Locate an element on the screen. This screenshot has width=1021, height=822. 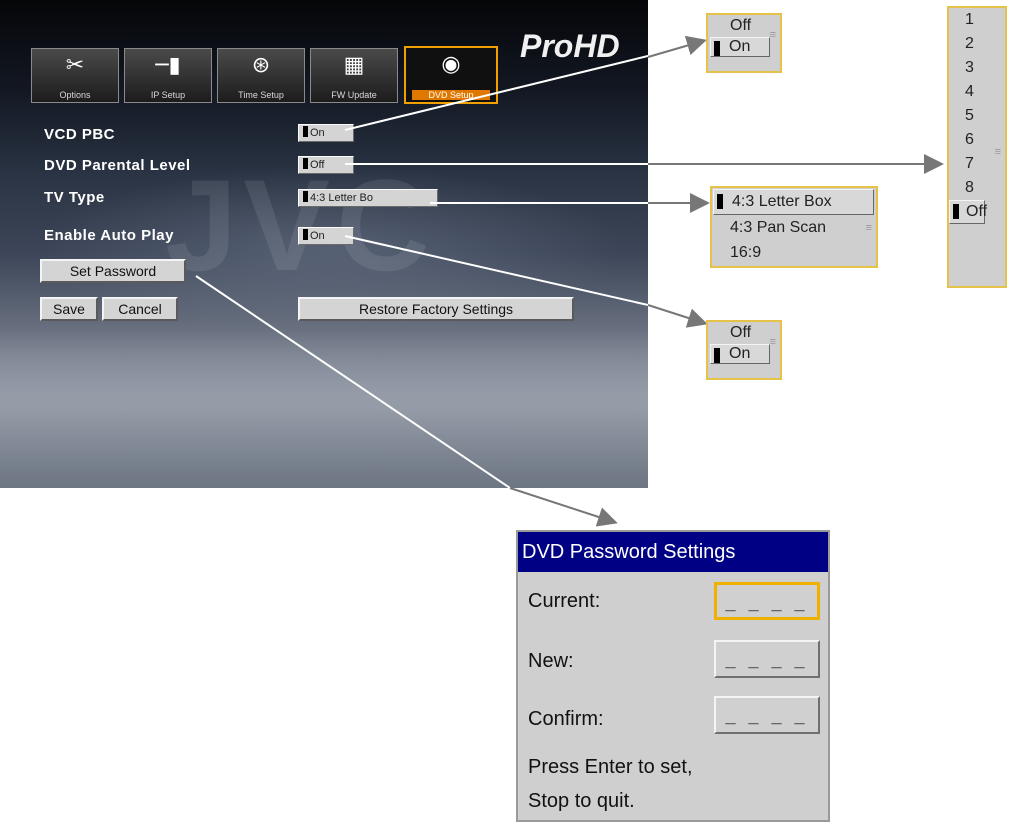
option-label: Off is located at coordinates (977, 211).